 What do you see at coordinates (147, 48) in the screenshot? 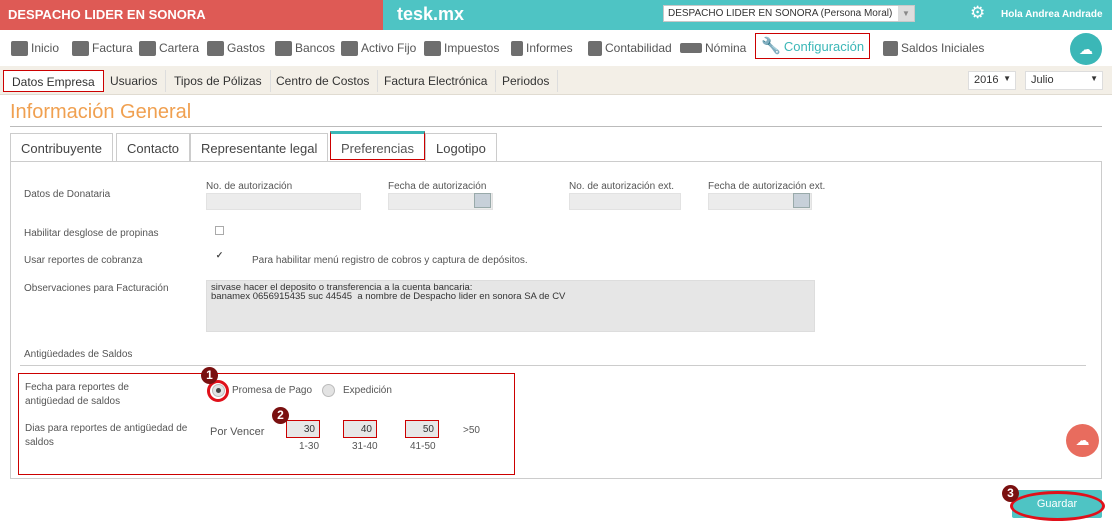
I see `wallet-icon` at bounding box center [147, 48].